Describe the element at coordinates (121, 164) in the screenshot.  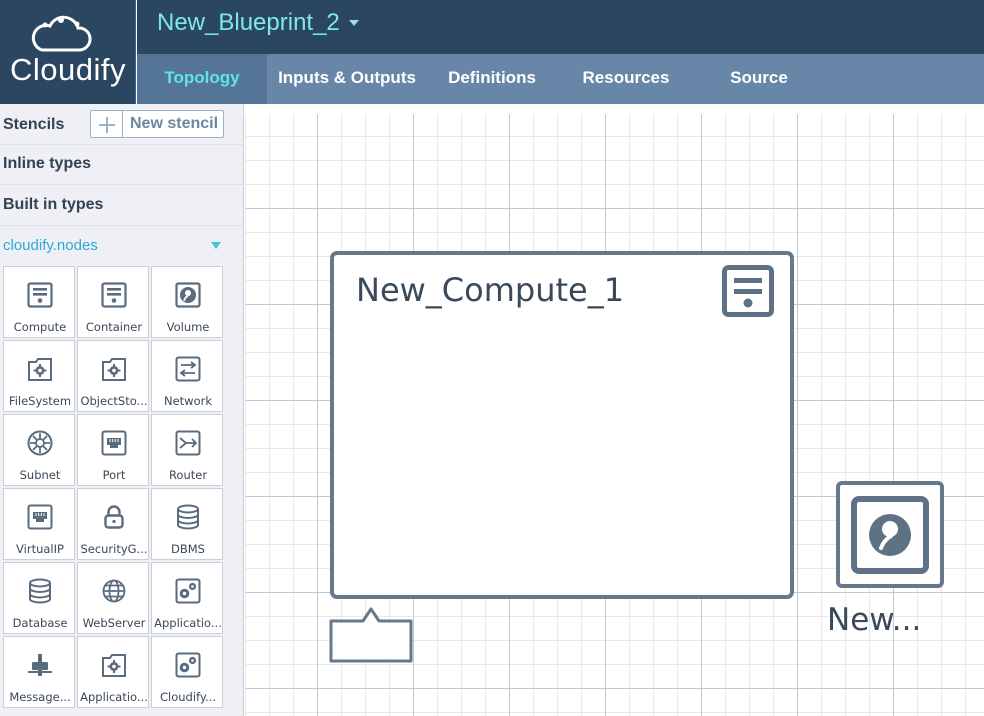
I see `inline-types-section: Inline types` at that location.